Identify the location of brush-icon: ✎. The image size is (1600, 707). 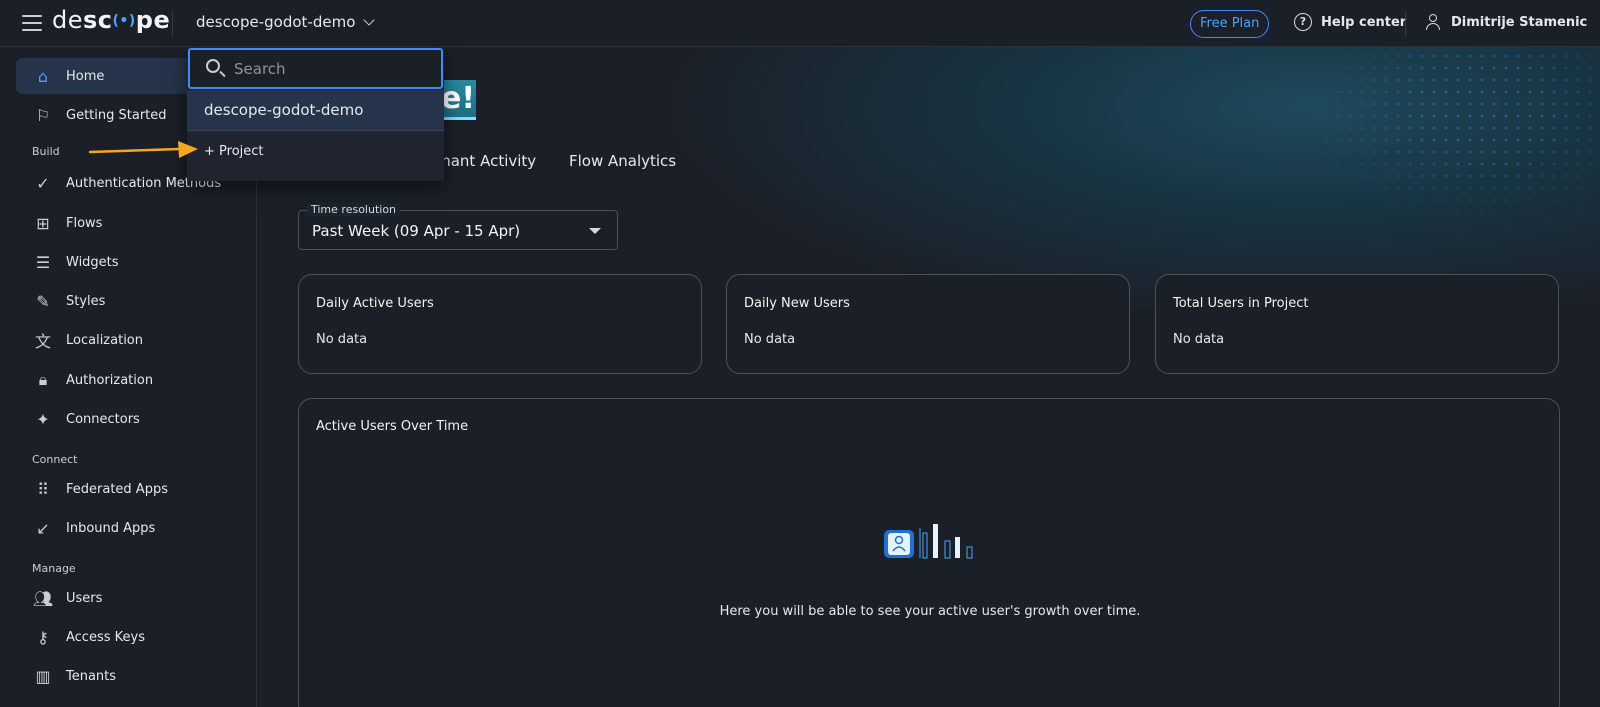
(43, 301).